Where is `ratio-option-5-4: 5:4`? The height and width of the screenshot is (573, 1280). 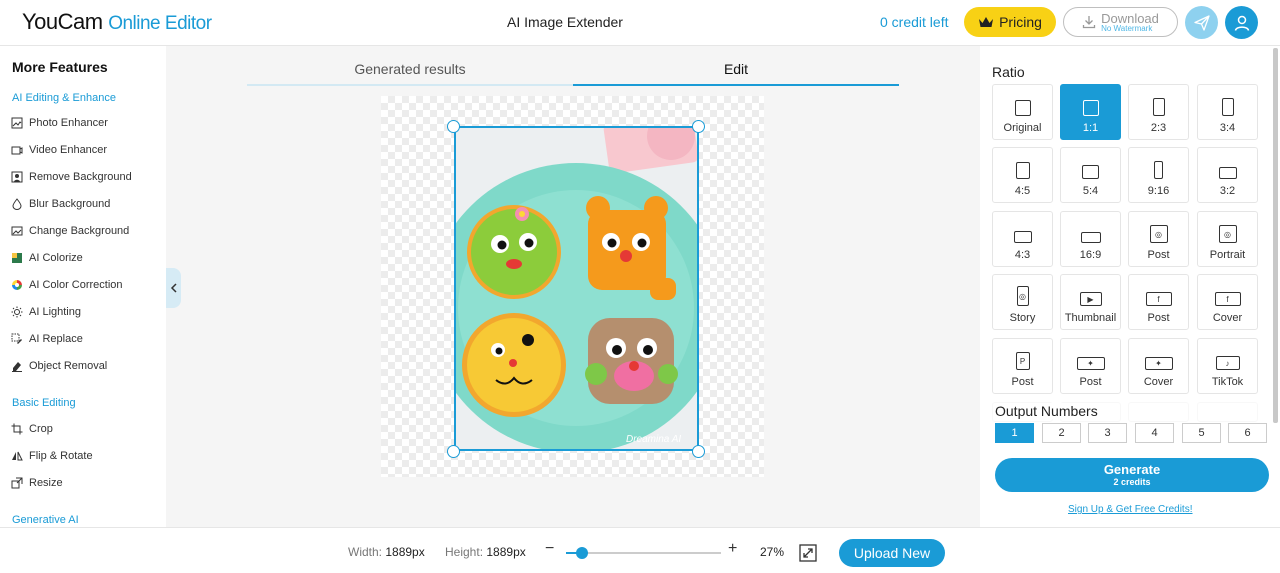 ratio-option-5-4: 5:4 is located at coordinates (1090, 175).